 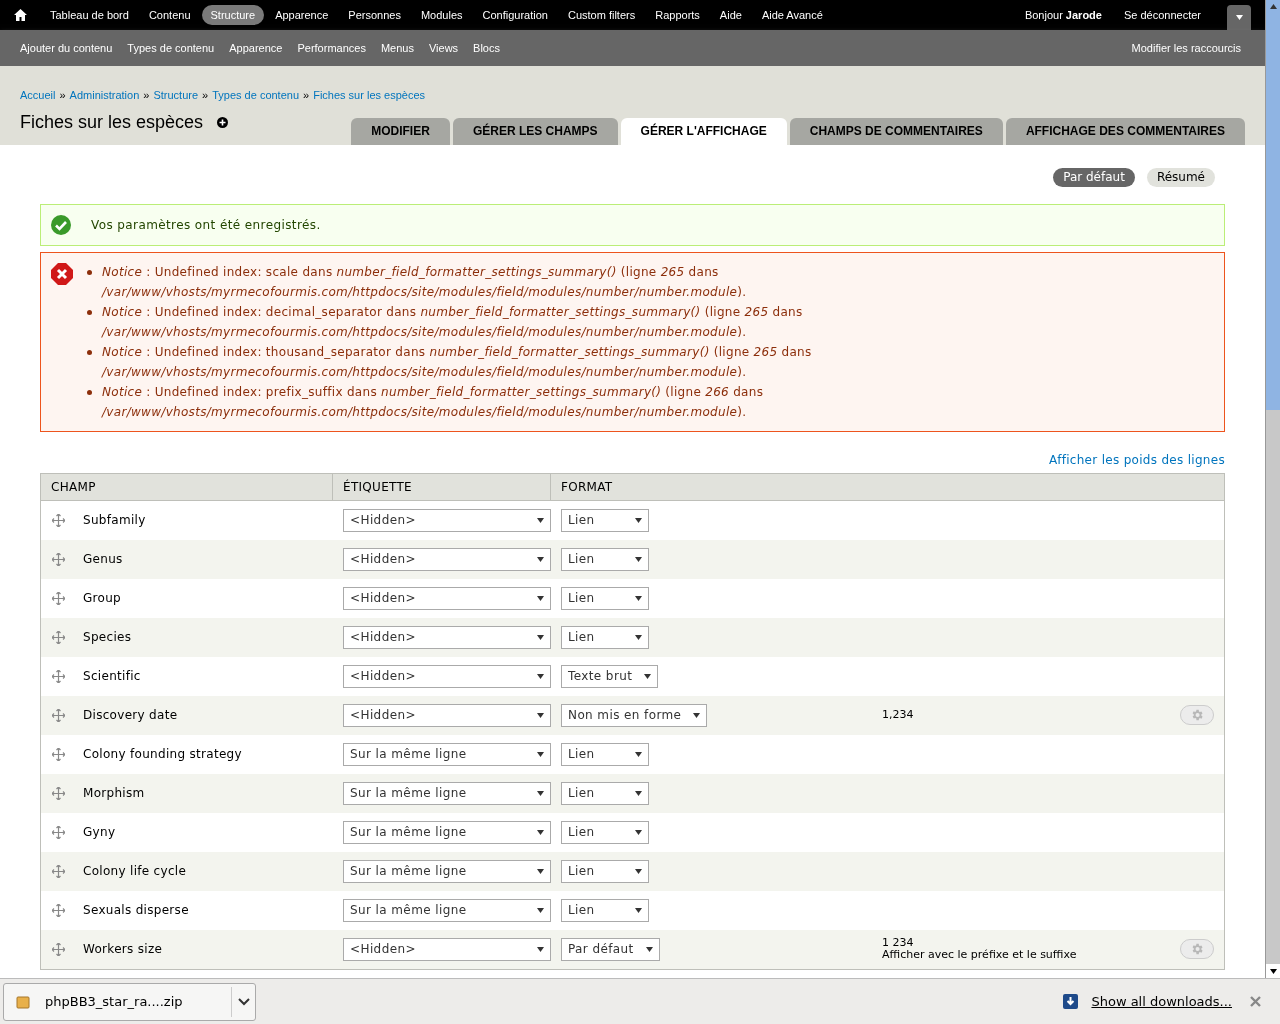 What do you see at coordinates (114, 520) in the screenshot?
I see `field-name: Subfamily` at bounding box center [114, 520].